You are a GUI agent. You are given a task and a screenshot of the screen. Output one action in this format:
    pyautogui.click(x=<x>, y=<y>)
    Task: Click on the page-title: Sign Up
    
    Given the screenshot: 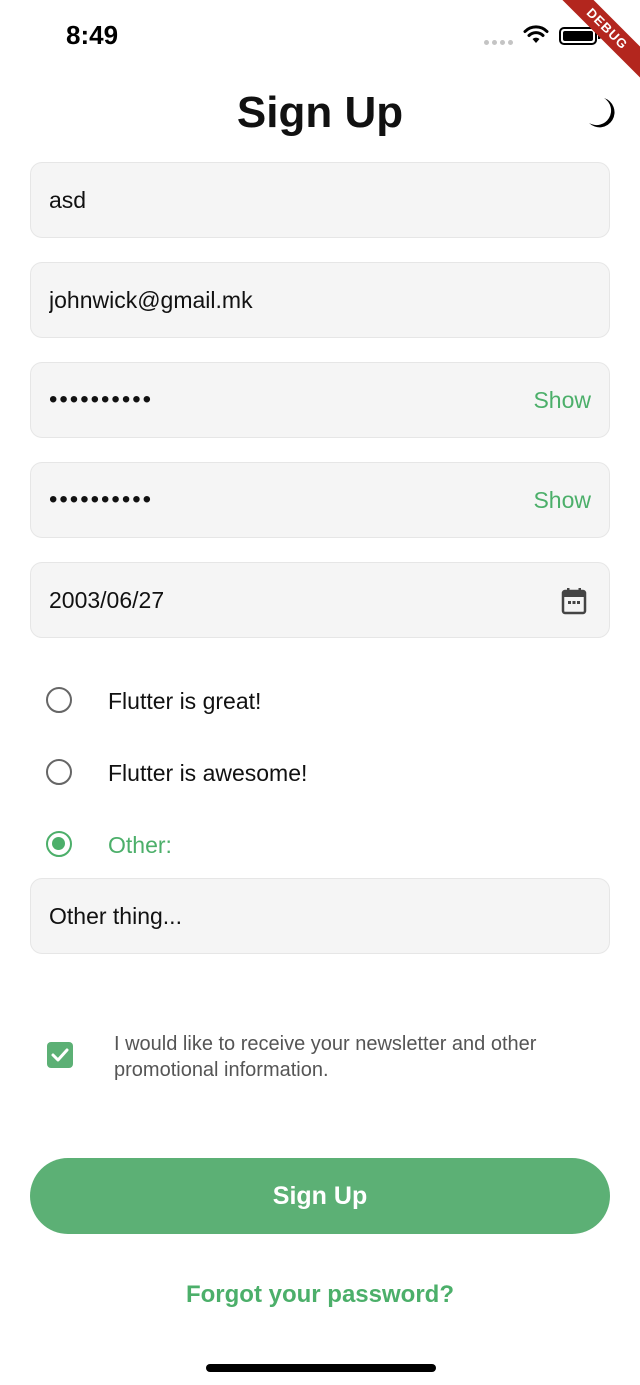 What is the action you would take?
    pyautogui.click(x=320, y=112)
    